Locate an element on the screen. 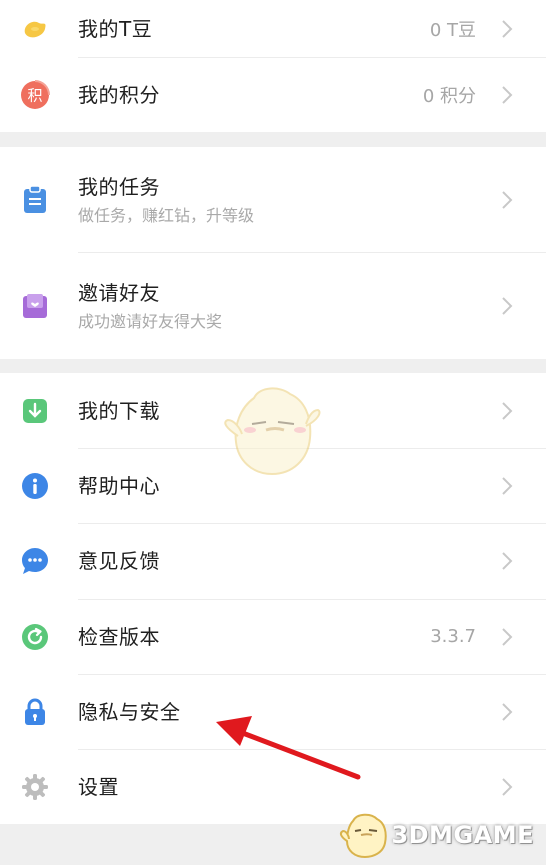 The width and height of the screenshot is (546, 865). mascot-watermark is located at coordinates (273, 434).